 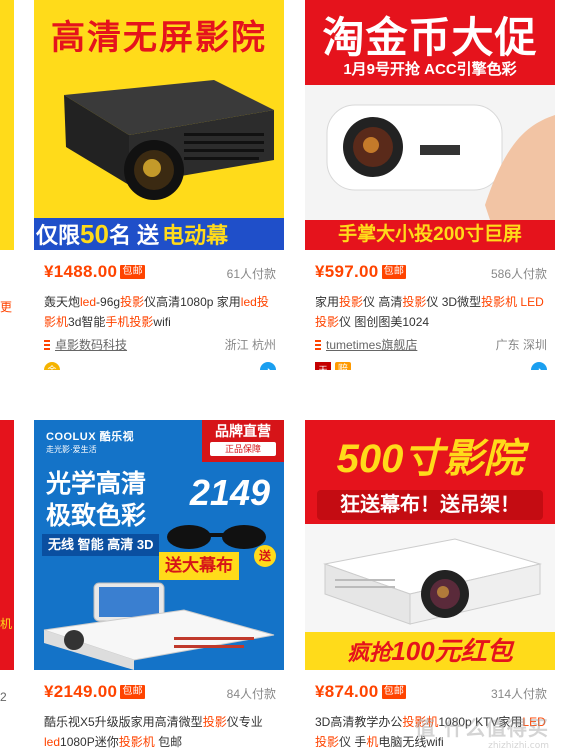 I want to click on banner-subline: 1月9号开抢 ACC引擎色彩, so click(x=430, y=69).